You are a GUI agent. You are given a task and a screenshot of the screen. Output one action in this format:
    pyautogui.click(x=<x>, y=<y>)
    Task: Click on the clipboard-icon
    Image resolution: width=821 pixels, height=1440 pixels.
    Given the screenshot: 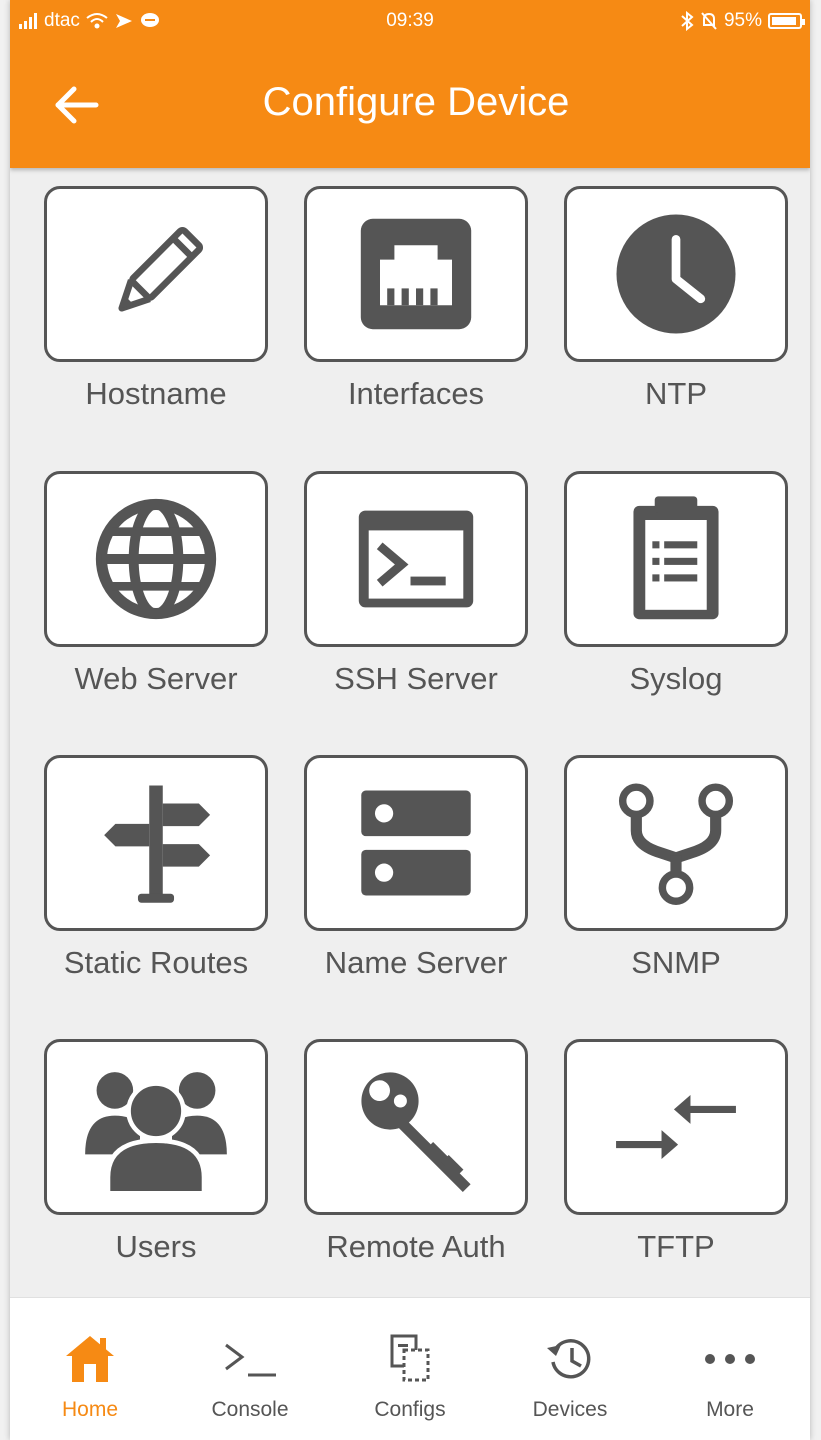 What is the action you would take?
    pyautogui.click(x=676, y=558)
    